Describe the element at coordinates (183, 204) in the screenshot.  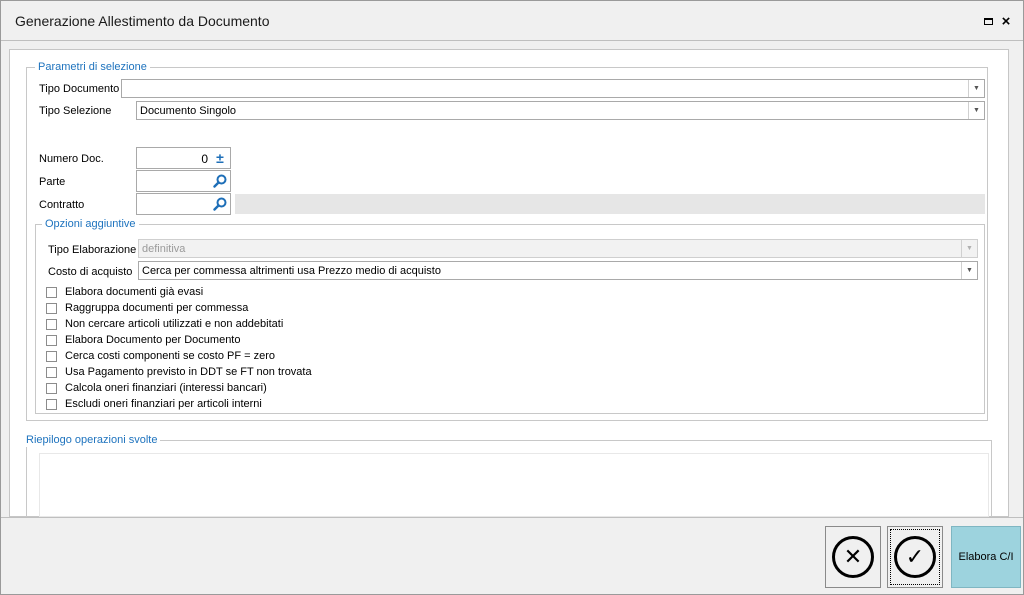
I see `contratto-field` at that location.